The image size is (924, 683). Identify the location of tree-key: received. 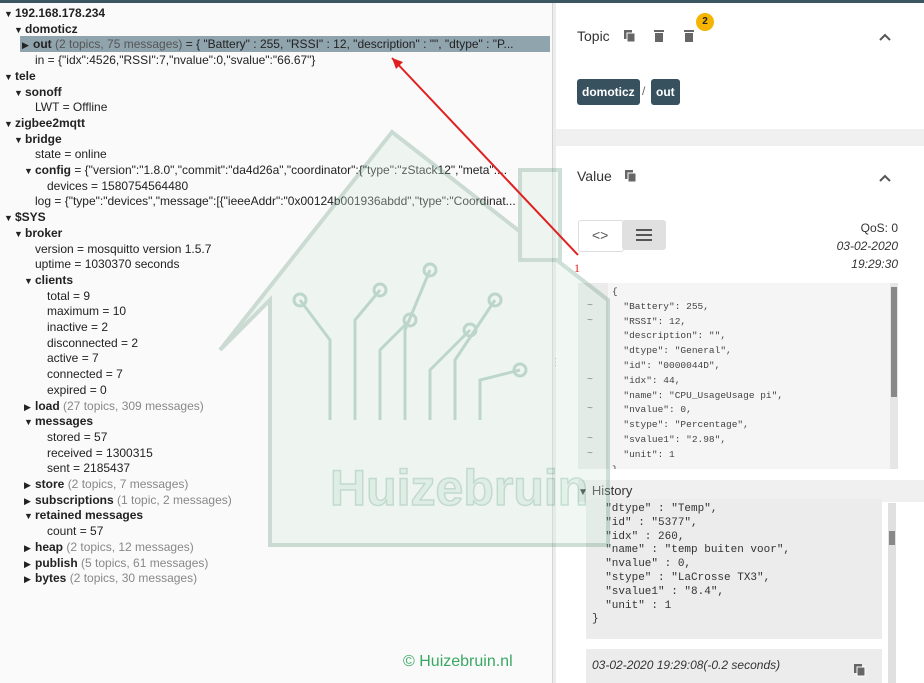
(70, 452).